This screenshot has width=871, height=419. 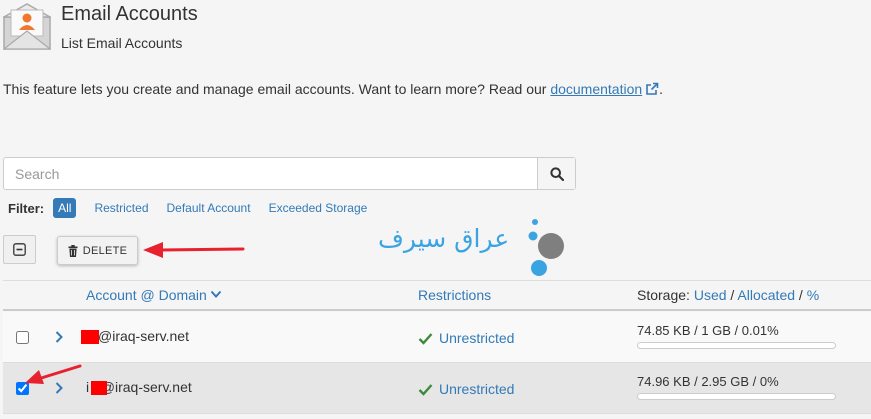 What do you see at coordinates (209, 208) in the screenshot?
I see `filter-default-account: Default Account` at bounding box center [209, 208].